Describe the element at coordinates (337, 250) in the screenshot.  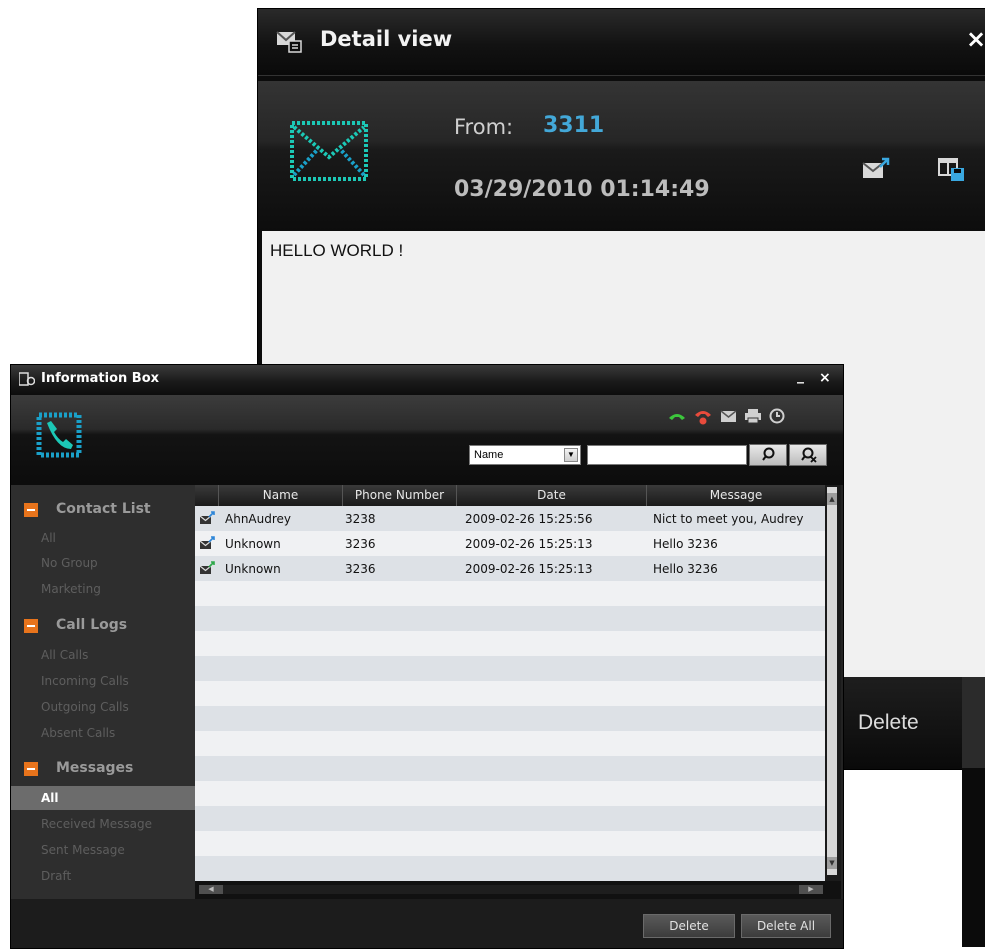
I see `message-body-text: HELLO WORLD !` at that location.